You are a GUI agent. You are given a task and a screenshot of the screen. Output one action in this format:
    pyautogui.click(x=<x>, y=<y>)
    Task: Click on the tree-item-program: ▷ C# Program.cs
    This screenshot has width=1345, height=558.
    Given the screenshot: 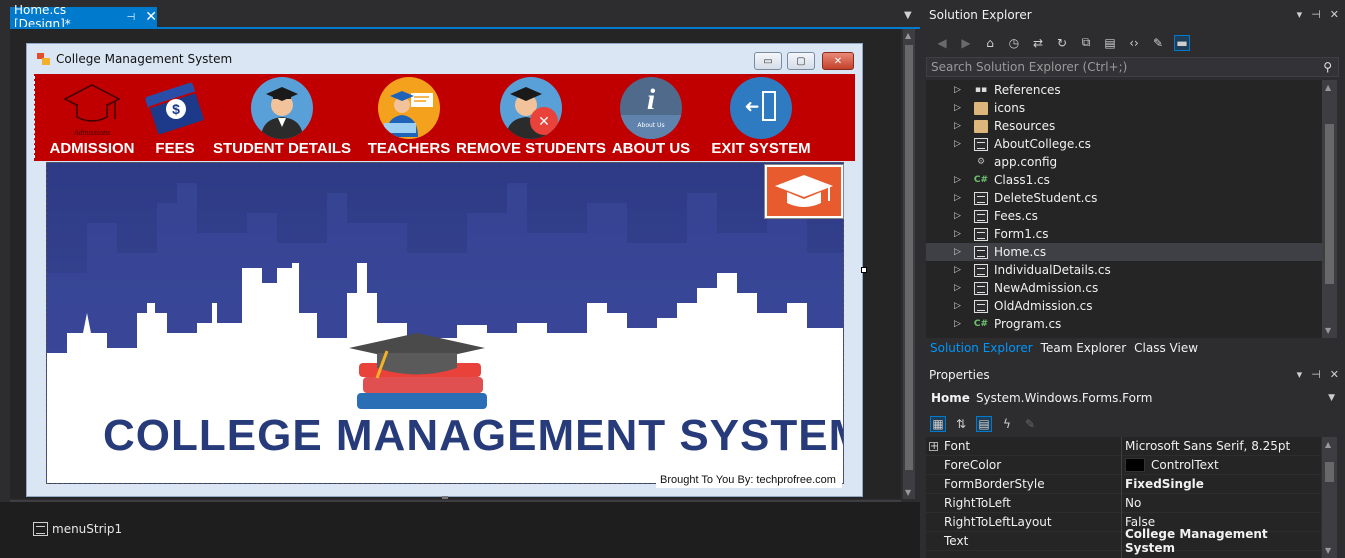 What is the action you would take?
    pyautogui.click(x=1124, y=324)
    